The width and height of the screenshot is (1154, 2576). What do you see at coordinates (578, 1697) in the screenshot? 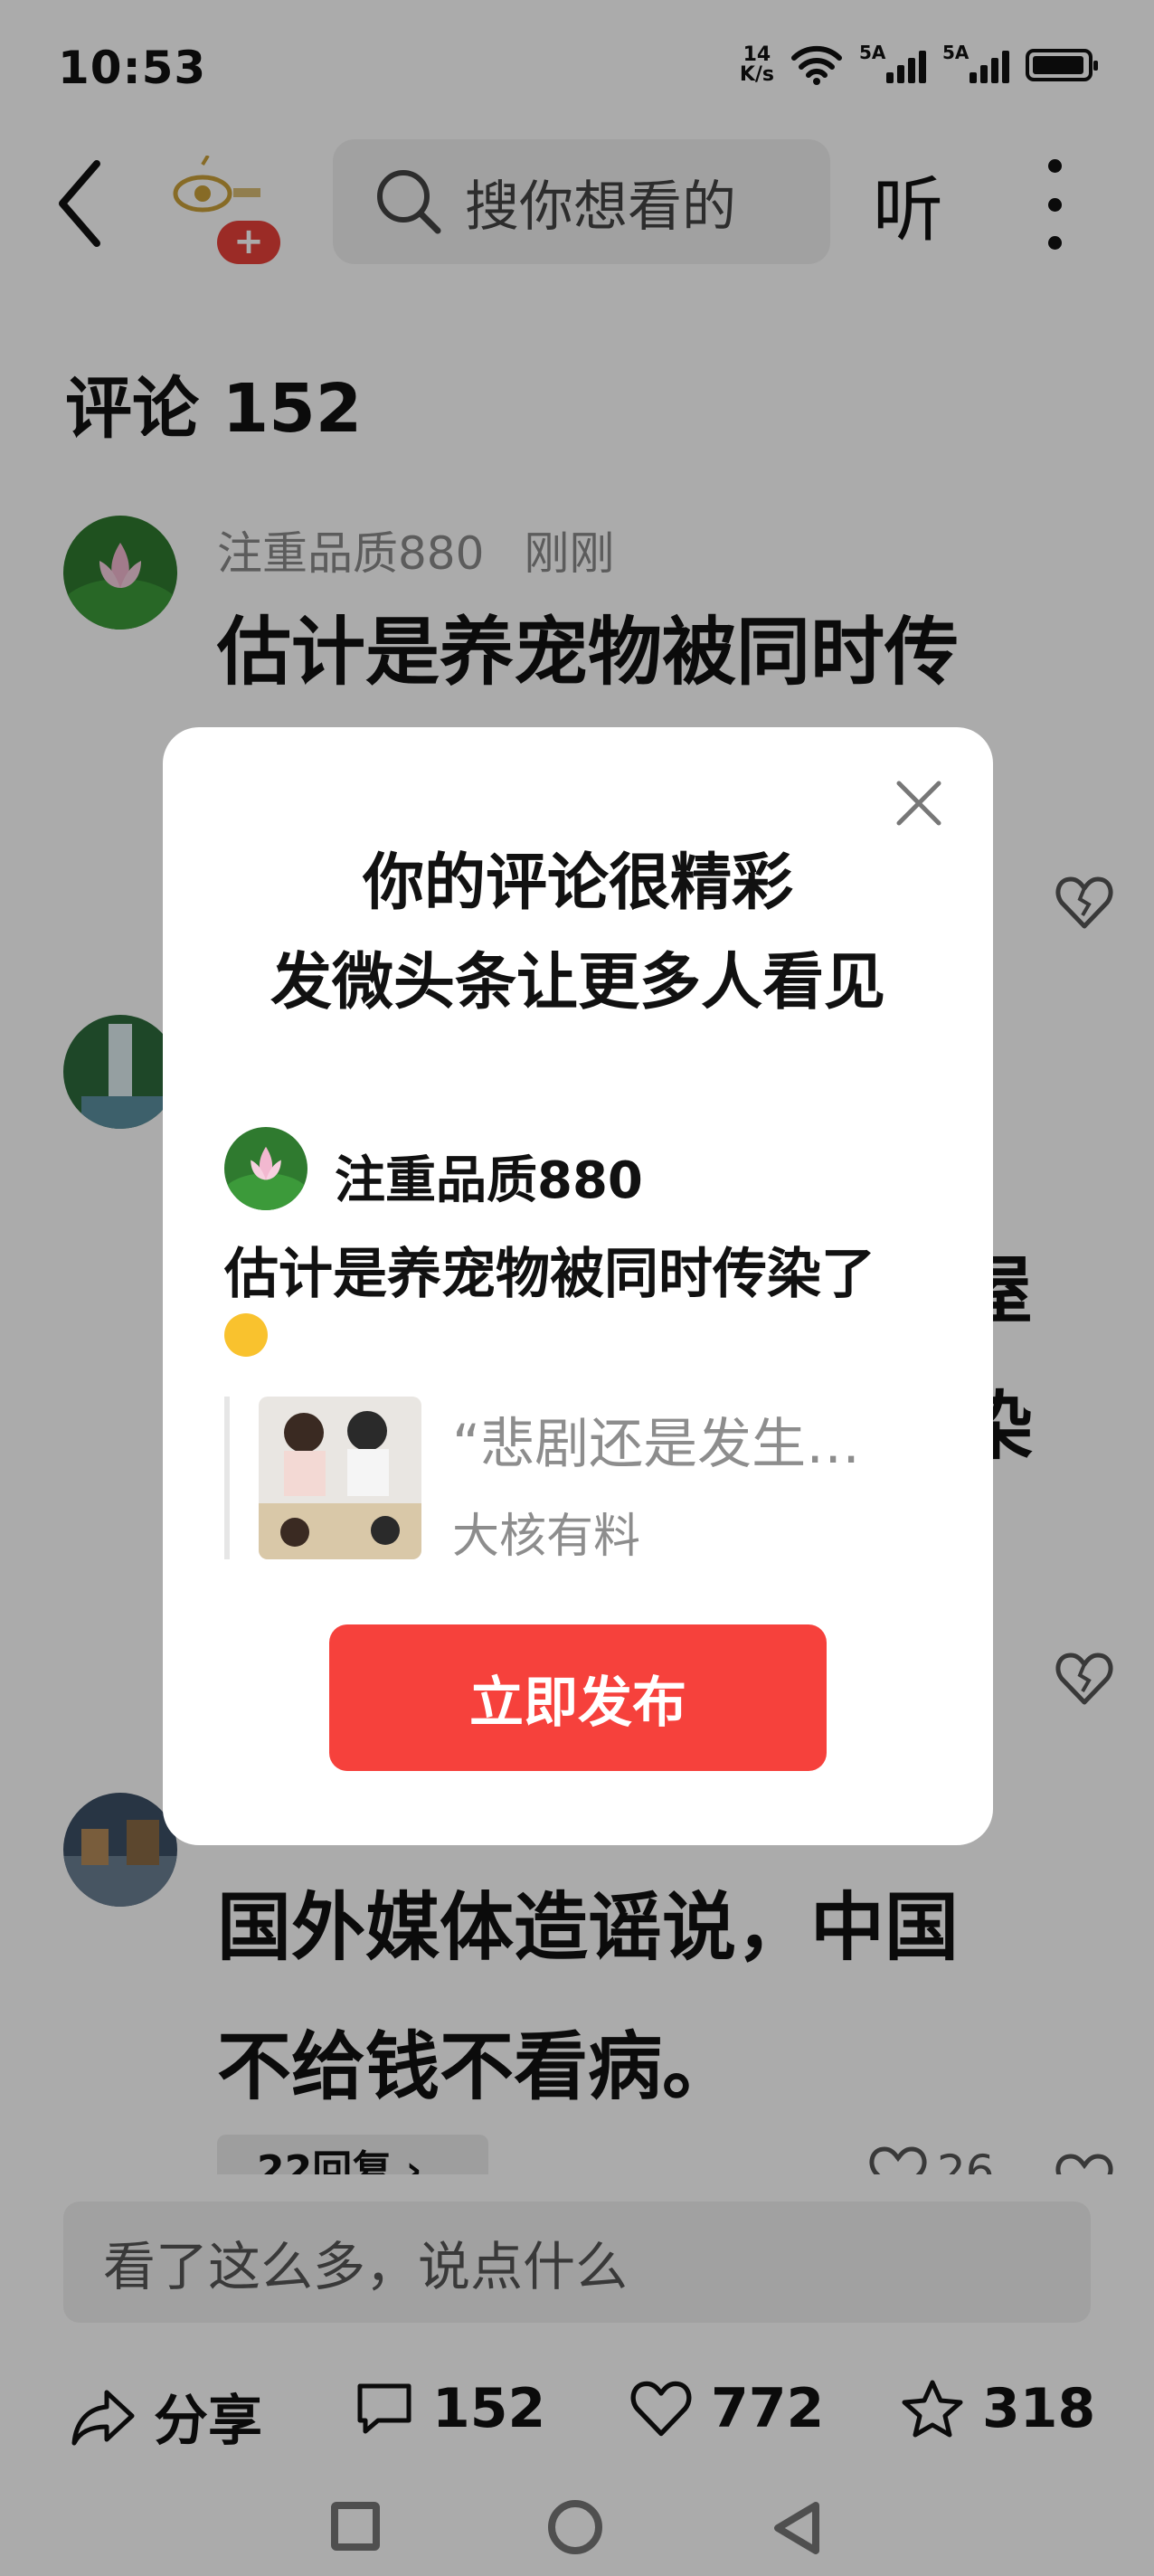
I see `publish-button: 立即发布` at bounding box center [578, 1697].